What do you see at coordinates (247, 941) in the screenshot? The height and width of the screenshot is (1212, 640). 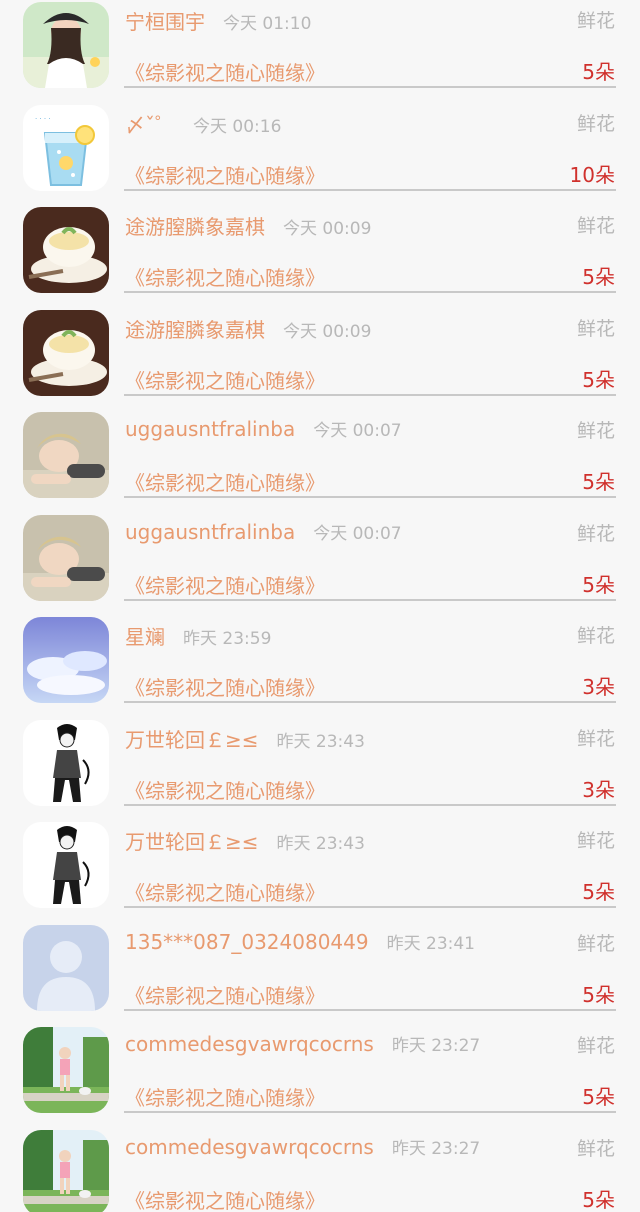 I see `user-name-text: 135***087_0324080449` at bounding box center [247, 941].